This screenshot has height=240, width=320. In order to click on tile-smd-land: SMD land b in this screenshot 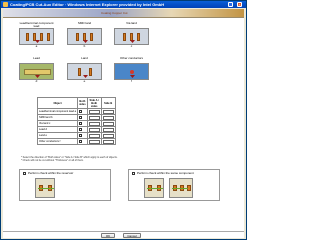, I will do `click(84, 35)`.